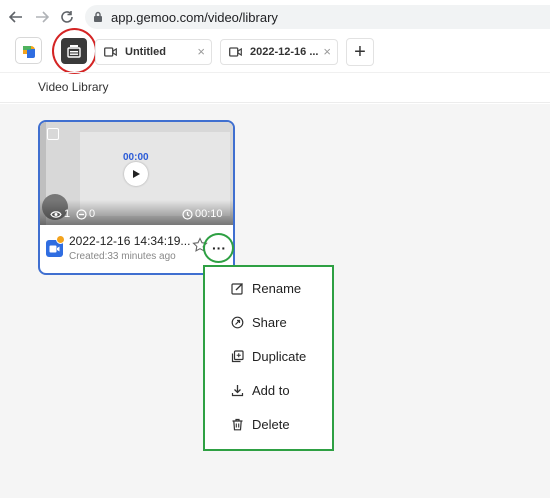 The height and width of the screenshot is (498, 550). Describe the element at coordinates (53, 134) in the screenshot. I see `select-checkbox` at that location.